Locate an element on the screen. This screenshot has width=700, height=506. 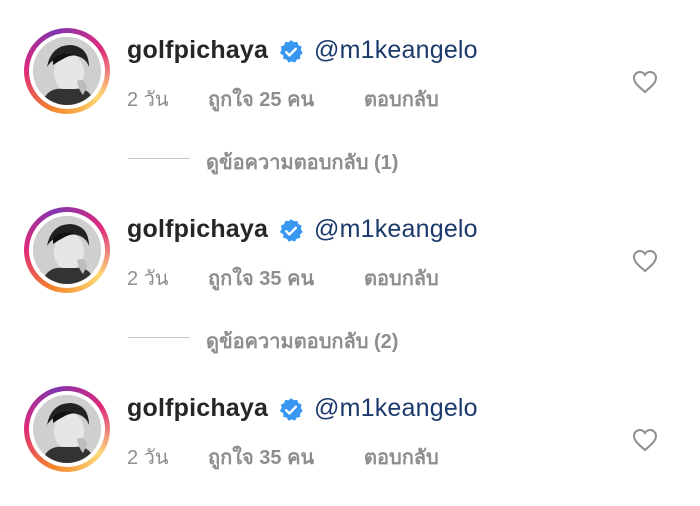
view-replies-toggle: ดูข้อความตอบกลับ (1) is located at coordinates (350, 159).